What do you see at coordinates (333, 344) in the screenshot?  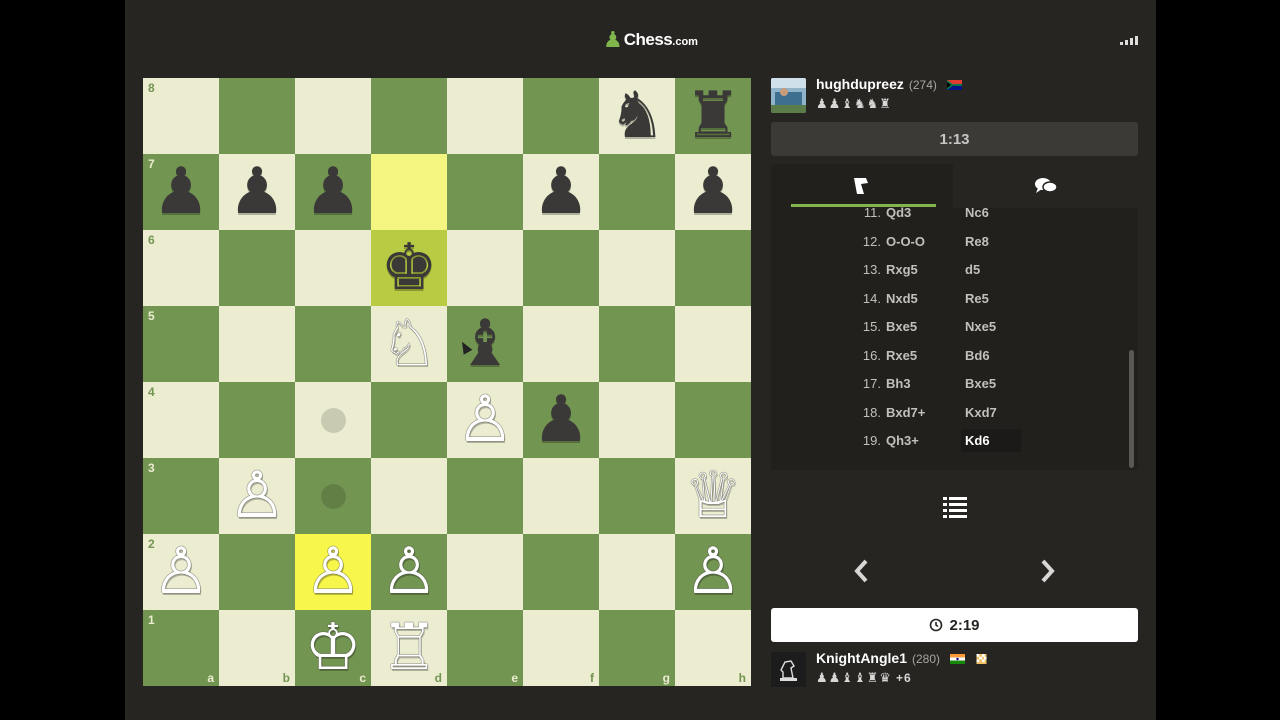 I see `square-c5` at bounding box center [333, 344].